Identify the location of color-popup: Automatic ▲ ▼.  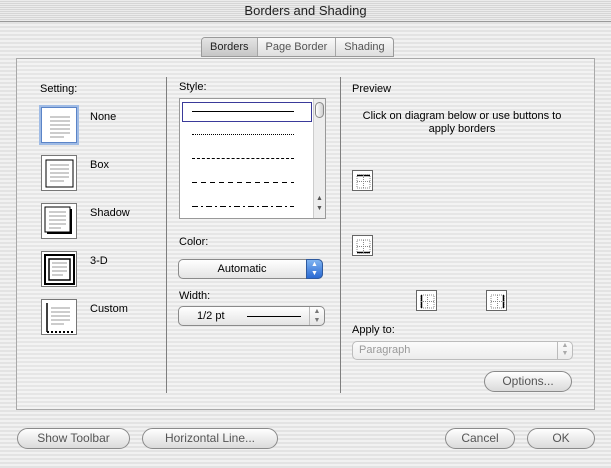
(250, 269).